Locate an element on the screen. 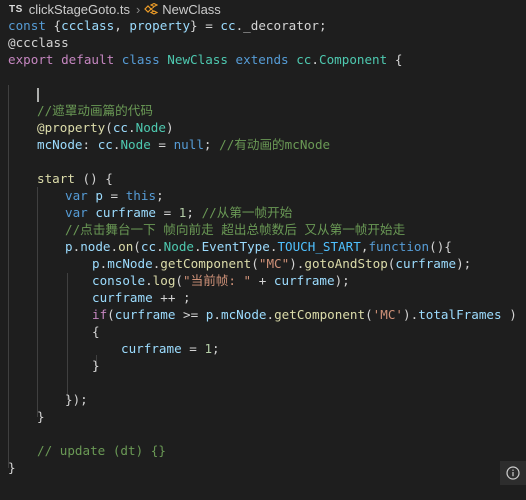 Image resolution: width=526 pixels, height=500 pixels. breadcrumb: TS clickStageGoto.ts › NewClass is located at coordinates (263, 9).